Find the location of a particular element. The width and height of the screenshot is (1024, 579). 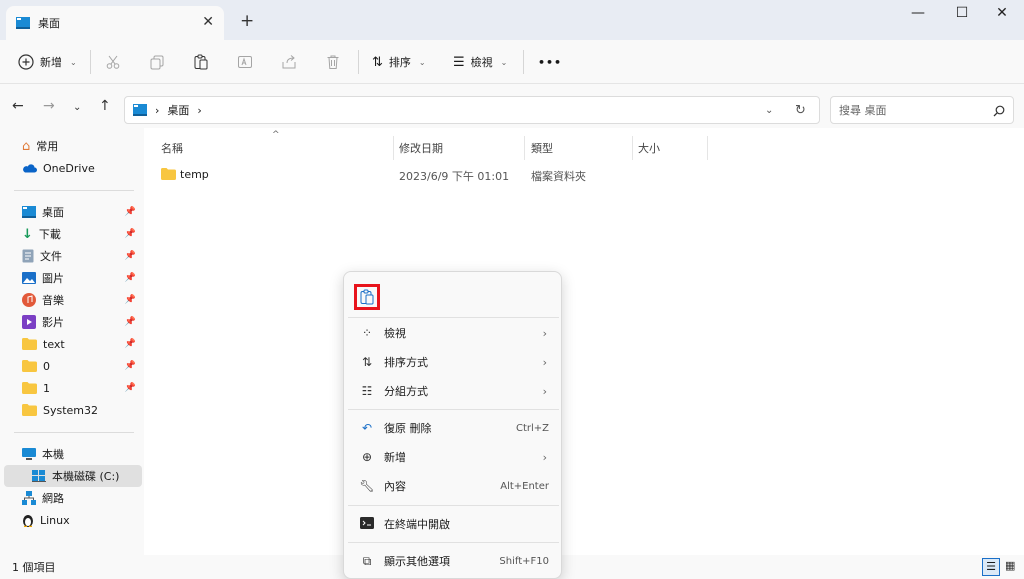

sidebar-item-local-disk-c: 本機磁碟 (C:) is located at coordinates (73, 476).